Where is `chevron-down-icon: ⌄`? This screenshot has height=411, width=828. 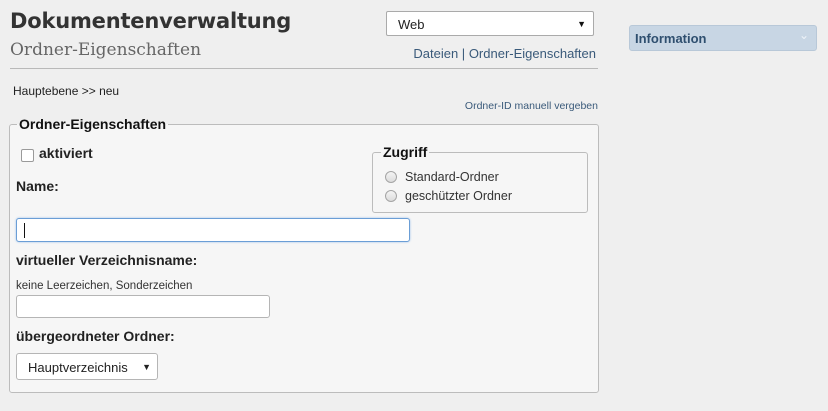 chevron-down-icon: ⌄ is located at coordinates (804, 35).